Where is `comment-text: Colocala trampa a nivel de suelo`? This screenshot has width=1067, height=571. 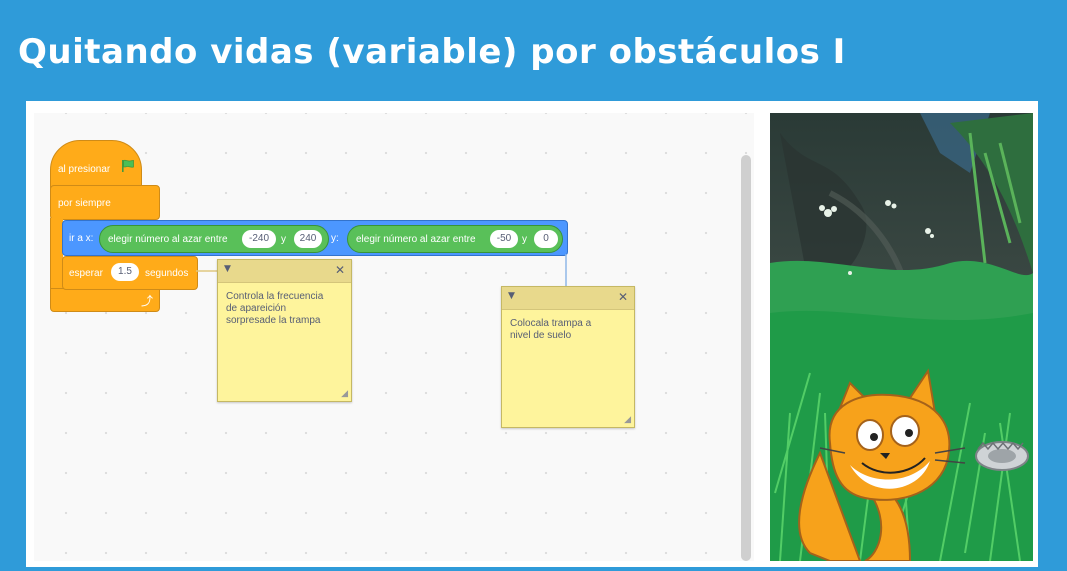
comment-text: Colocala trampa a nivel de suelo is located at coordinates (568, 330).